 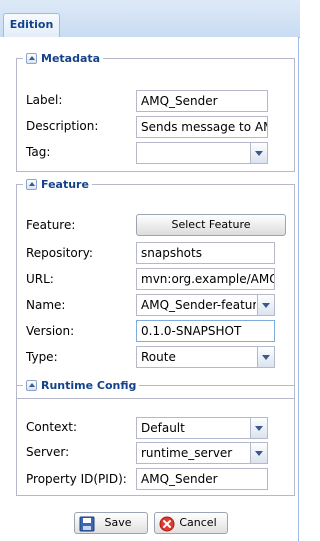 What do you see at coordinates (52, 427) in the screenshot?
I see `context-field-label: Context:` at bounding box center [52, 427].